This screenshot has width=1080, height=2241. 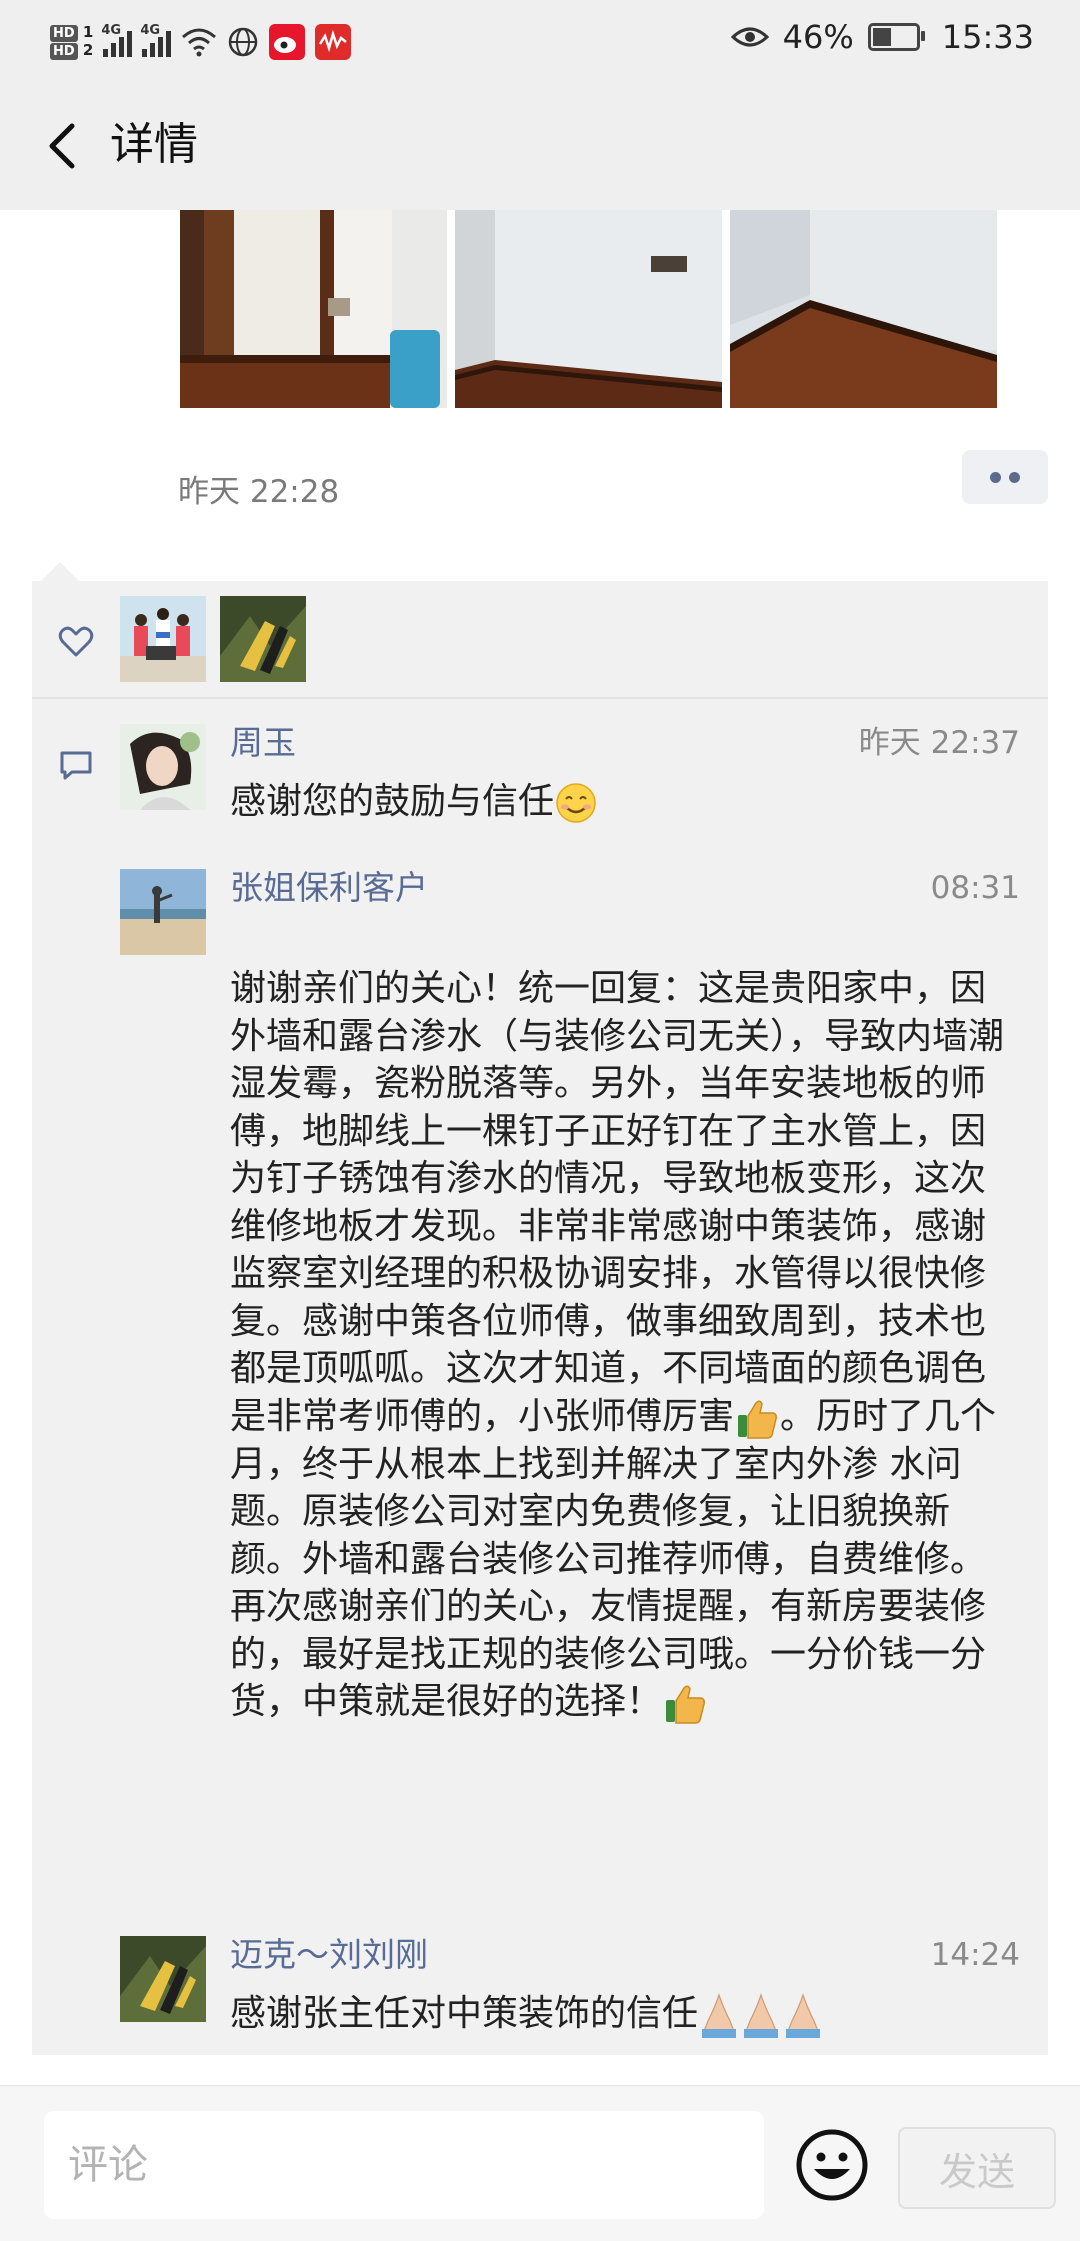 I want to click on comment-time: 08:31, so click(x=975, y=888).